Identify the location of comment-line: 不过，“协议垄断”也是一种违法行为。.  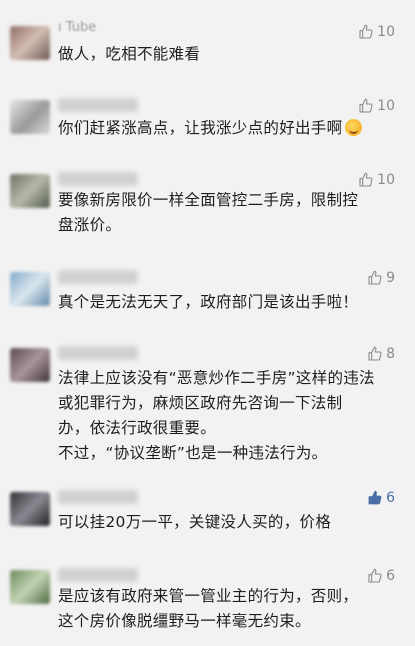
(193, 453).